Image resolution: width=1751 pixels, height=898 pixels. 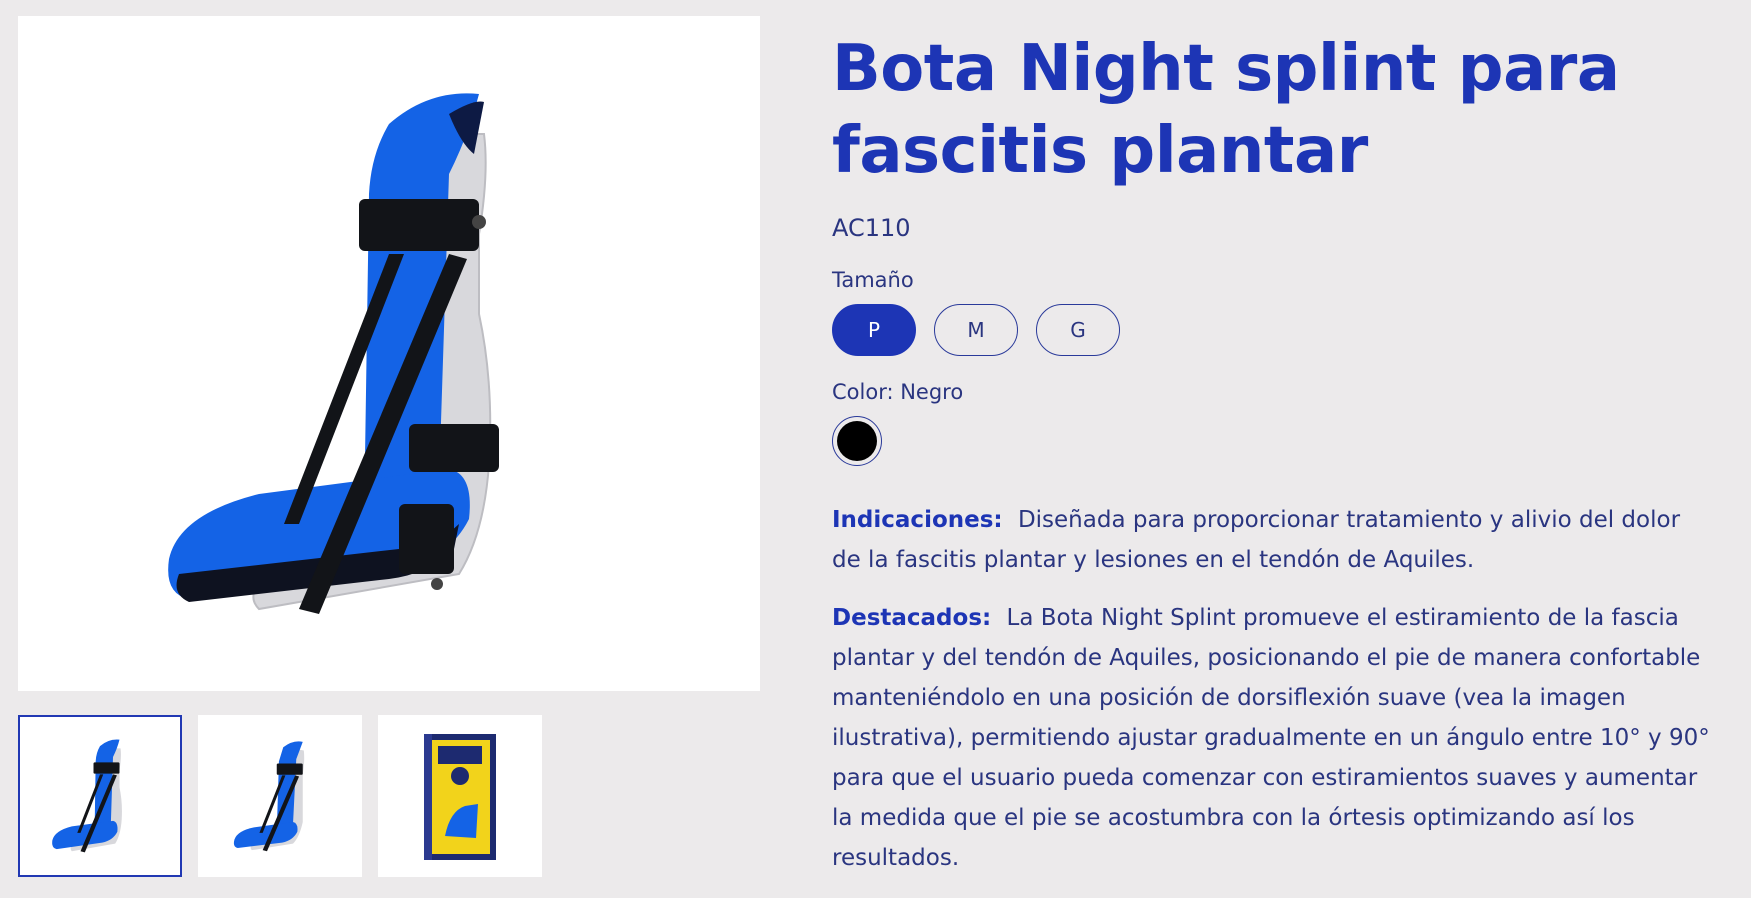 I want to click on size-label: Tamaño, so click(x=873, y=280).